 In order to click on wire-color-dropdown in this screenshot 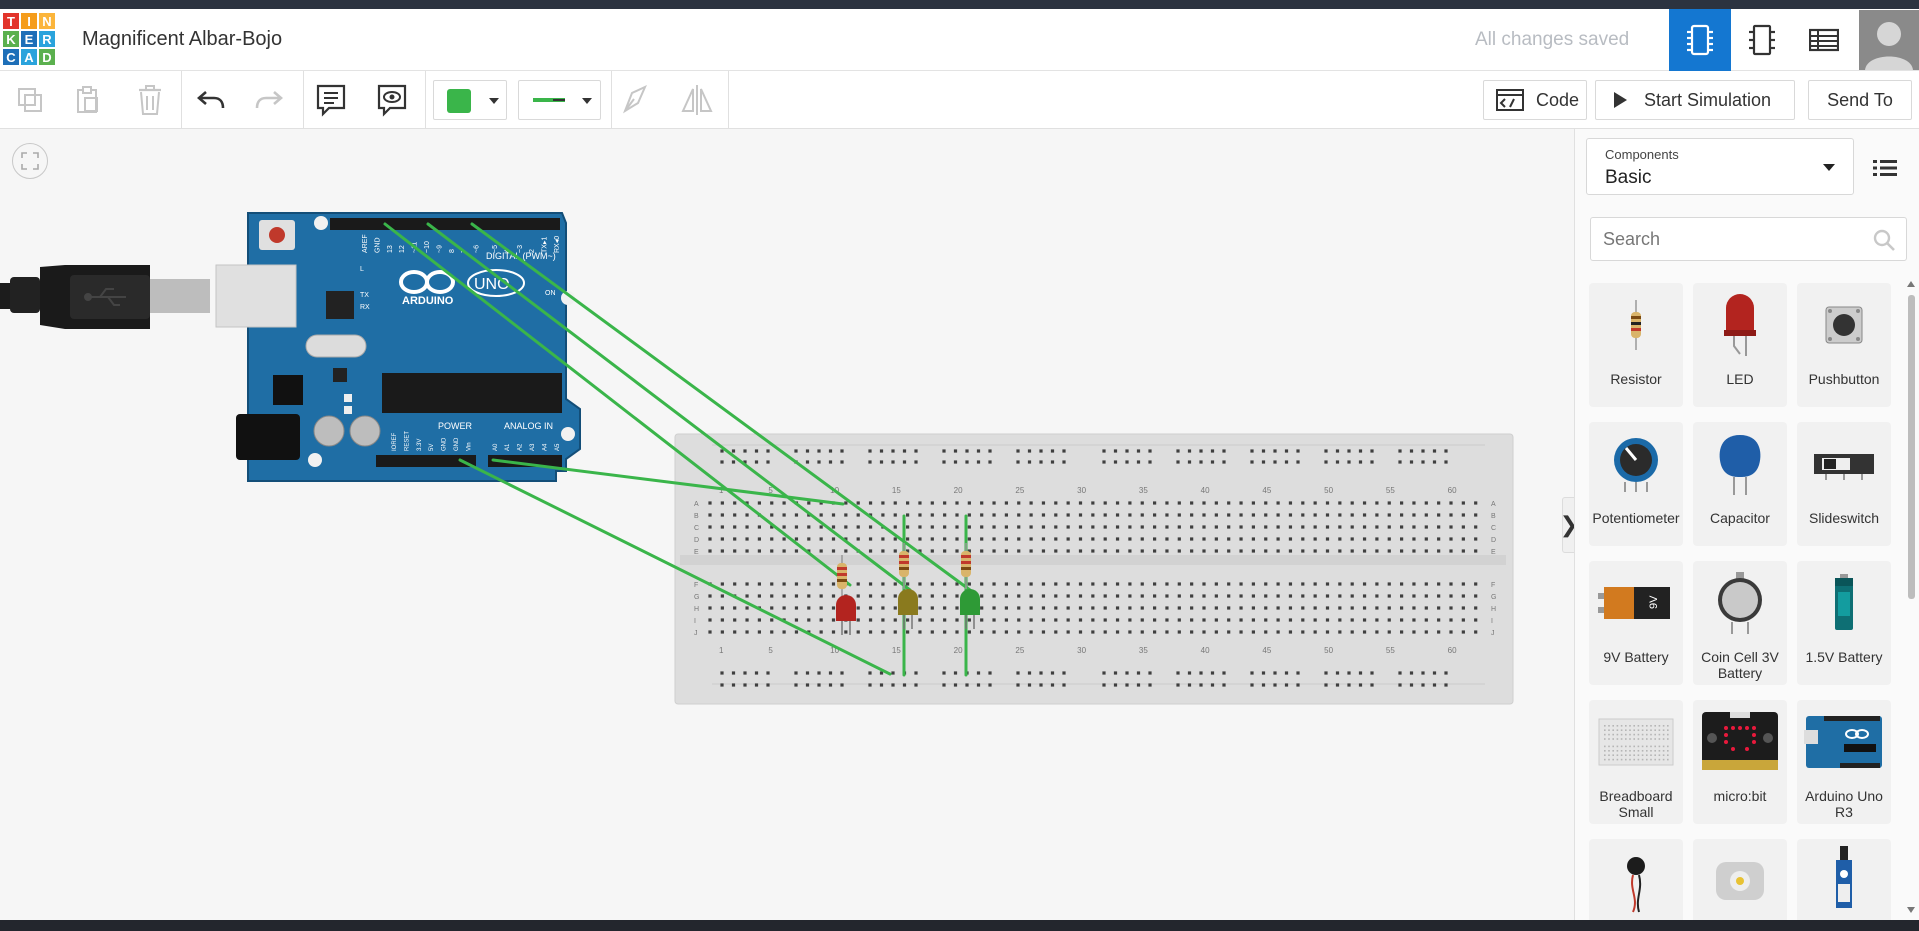, I will do `click(470, 100)`.